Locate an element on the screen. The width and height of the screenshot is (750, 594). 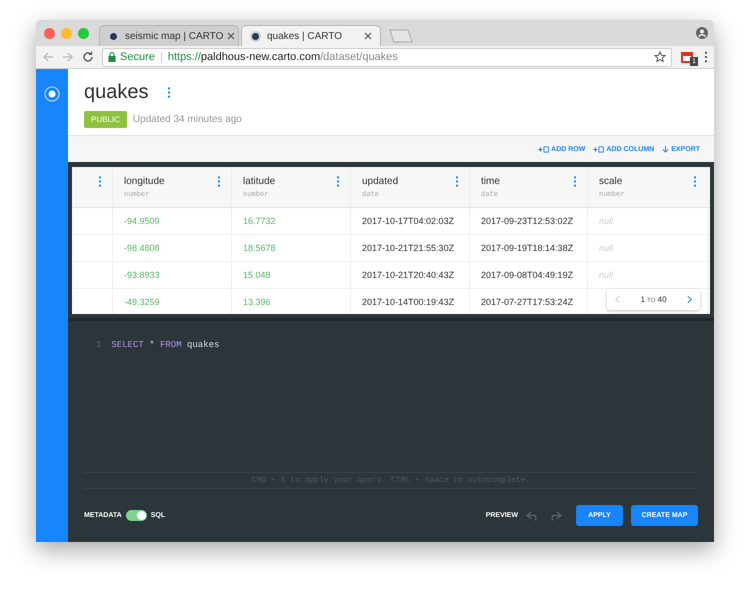
line-number: 1 is located at coordinates (99, 345).